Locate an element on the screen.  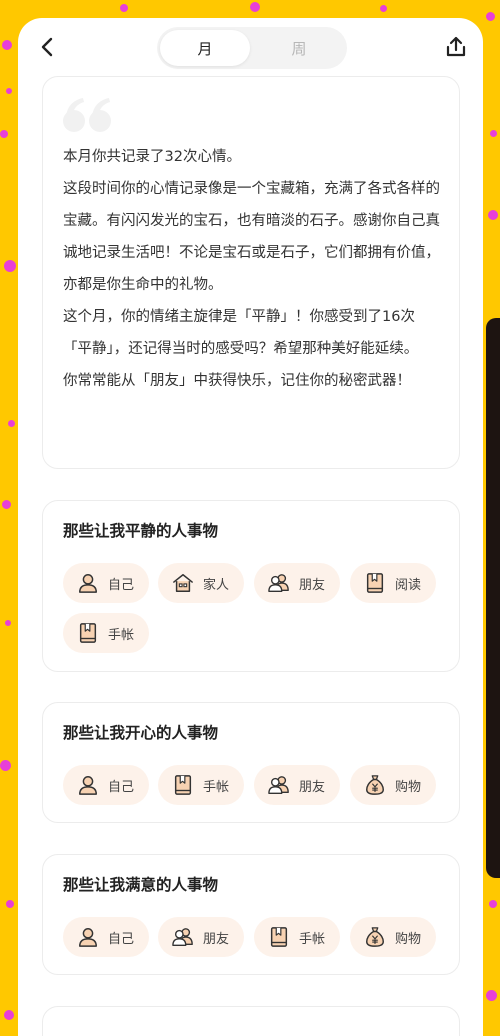
share-icon is located at coordinates (456, 46).